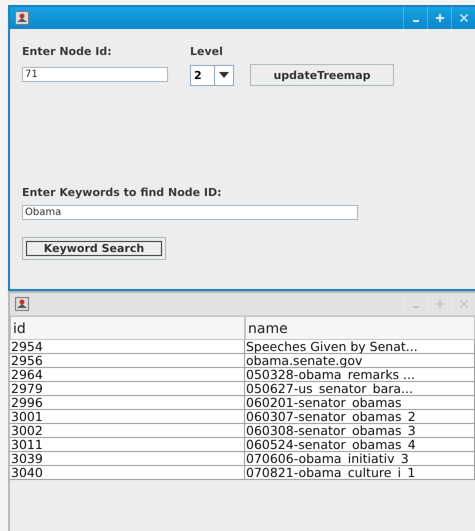 The image size is (475, 531). Describe the element at coordinates (95, 74) in the screenshot. I see `node-id-field: 71` at that location.